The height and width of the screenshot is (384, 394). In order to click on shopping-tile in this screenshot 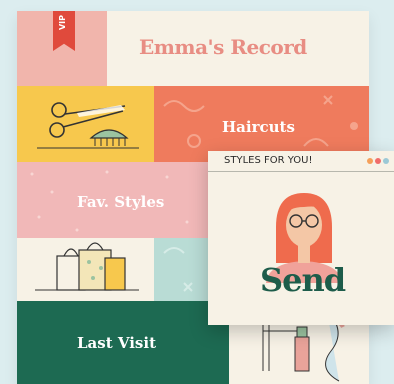, I will do `click(85, 269)`.